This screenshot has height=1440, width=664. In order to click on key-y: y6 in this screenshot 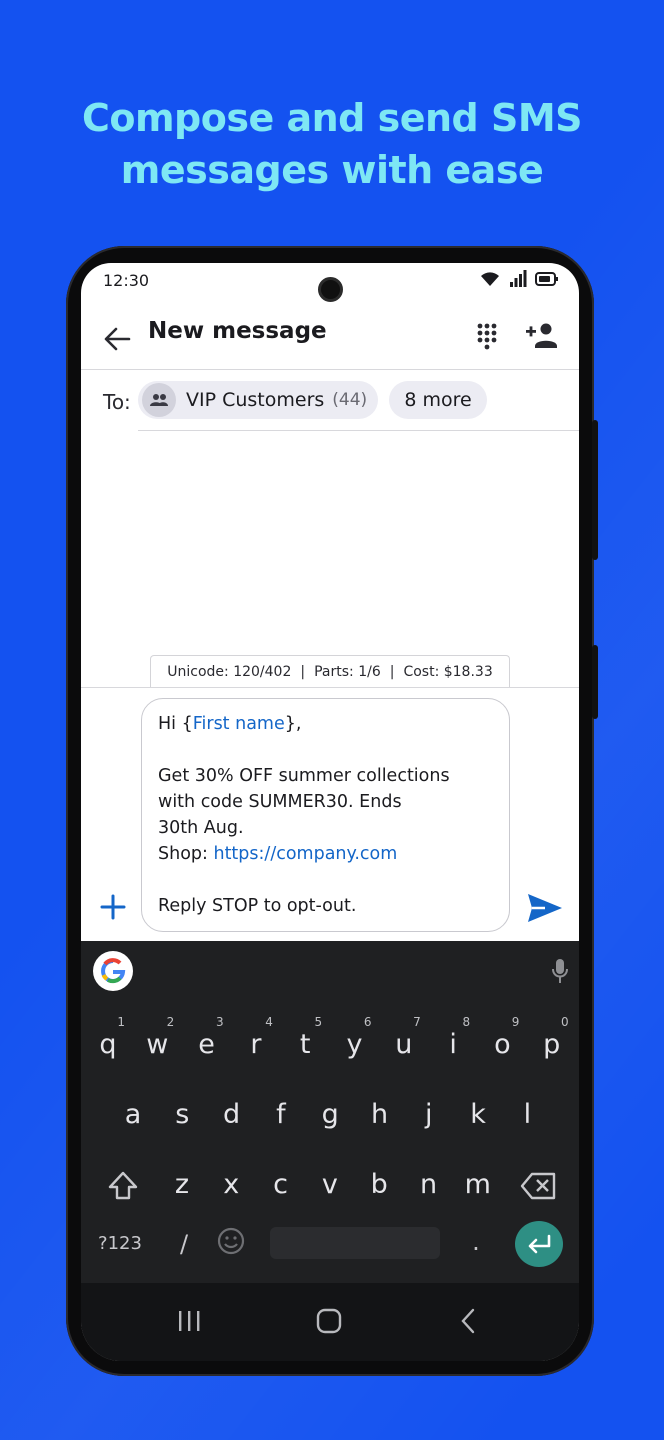, I will do `click(355, 1044)`.